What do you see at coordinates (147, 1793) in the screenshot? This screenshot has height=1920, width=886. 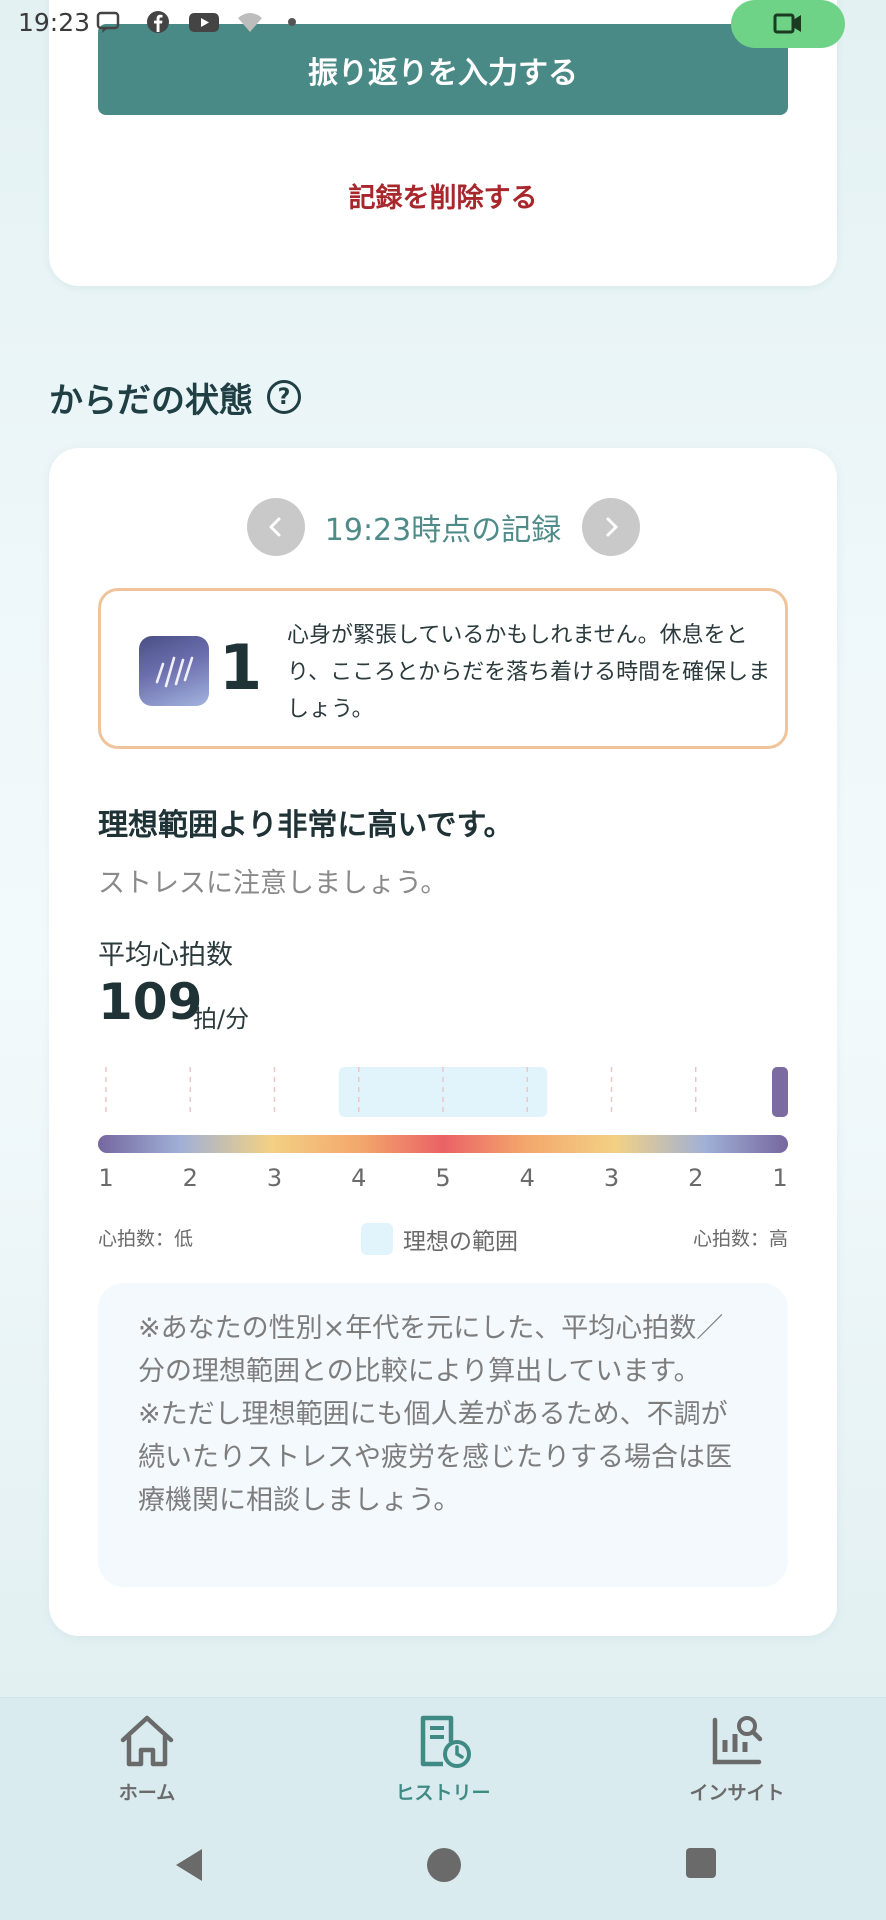 I see `tab-home-label: ホーム` at bounding box center [147, 1793].